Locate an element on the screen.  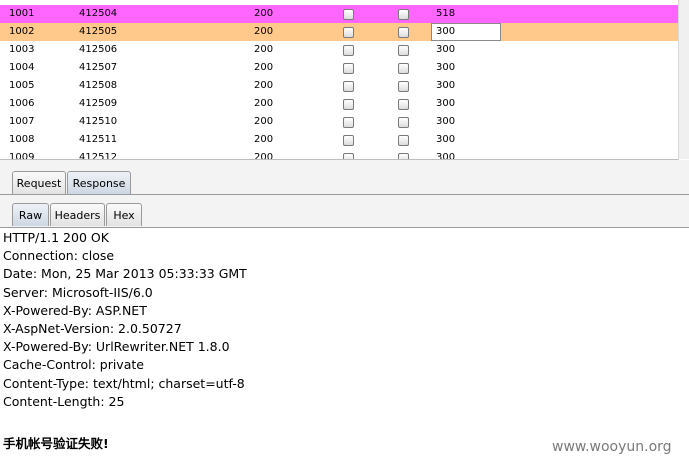
cell-payload: 412504 is located at coordinates (98, 13).